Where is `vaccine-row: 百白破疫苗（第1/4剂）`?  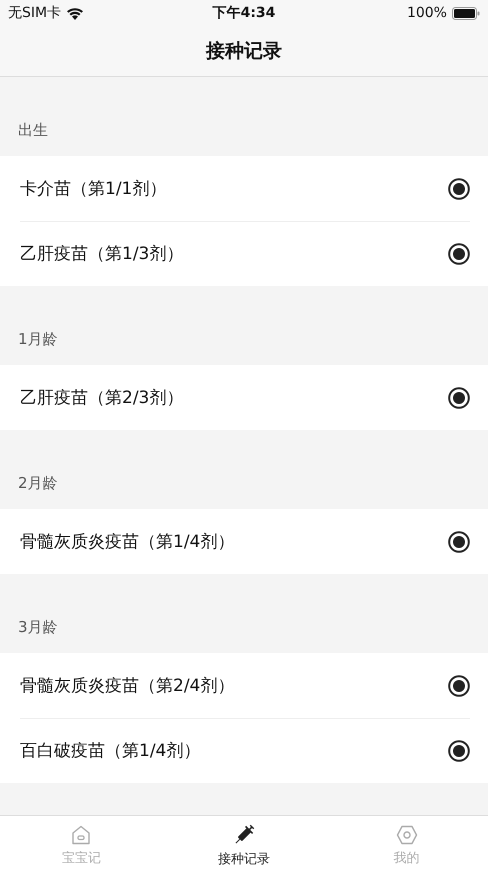 vaccine-row: 百白破疫苗（第1/4剂） is located at coordinates (244, 750).